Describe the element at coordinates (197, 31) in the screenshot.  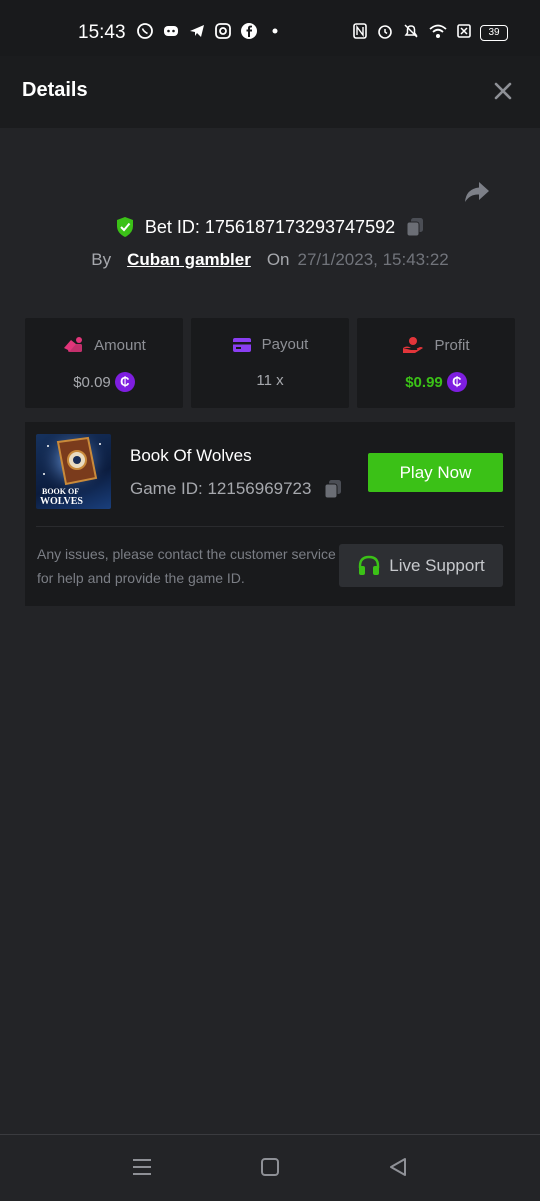
I see `telegram-icon` at that location.